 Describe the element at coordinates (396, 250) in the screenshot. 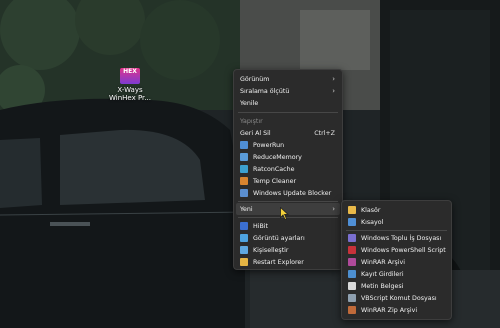

I see `submenu-item-powershell-script: Windows PowerShell Script` at that location.